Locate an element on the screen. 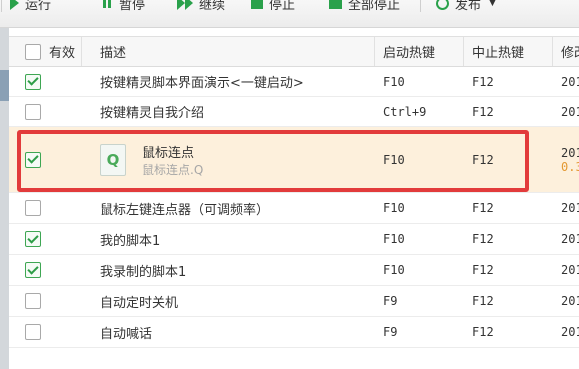  pause-button: 暂停 is located at coordinates (124, 6).